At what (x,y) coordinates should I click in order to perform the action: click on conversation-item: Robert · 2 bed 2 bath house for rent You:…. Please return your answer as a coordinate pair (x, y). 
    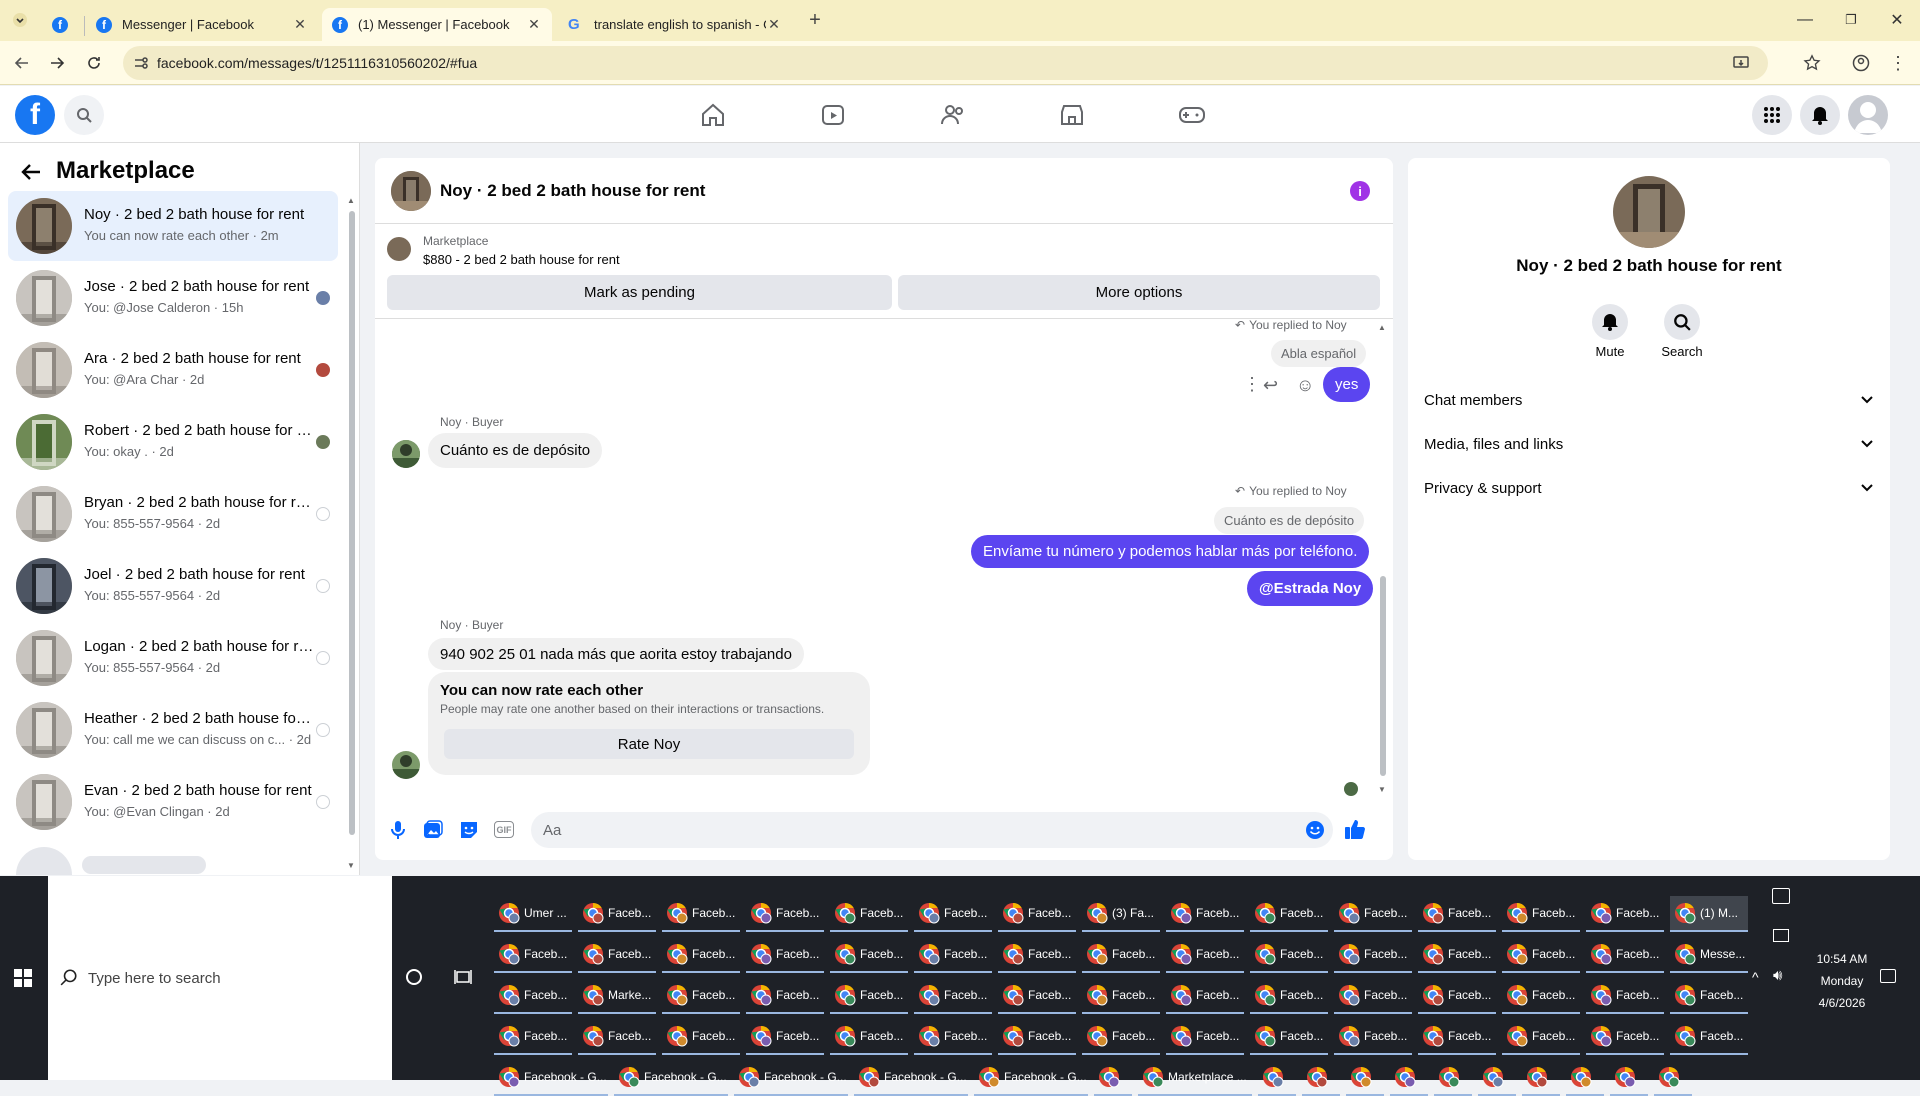
    Looking at the image, I should click on (173, 442).